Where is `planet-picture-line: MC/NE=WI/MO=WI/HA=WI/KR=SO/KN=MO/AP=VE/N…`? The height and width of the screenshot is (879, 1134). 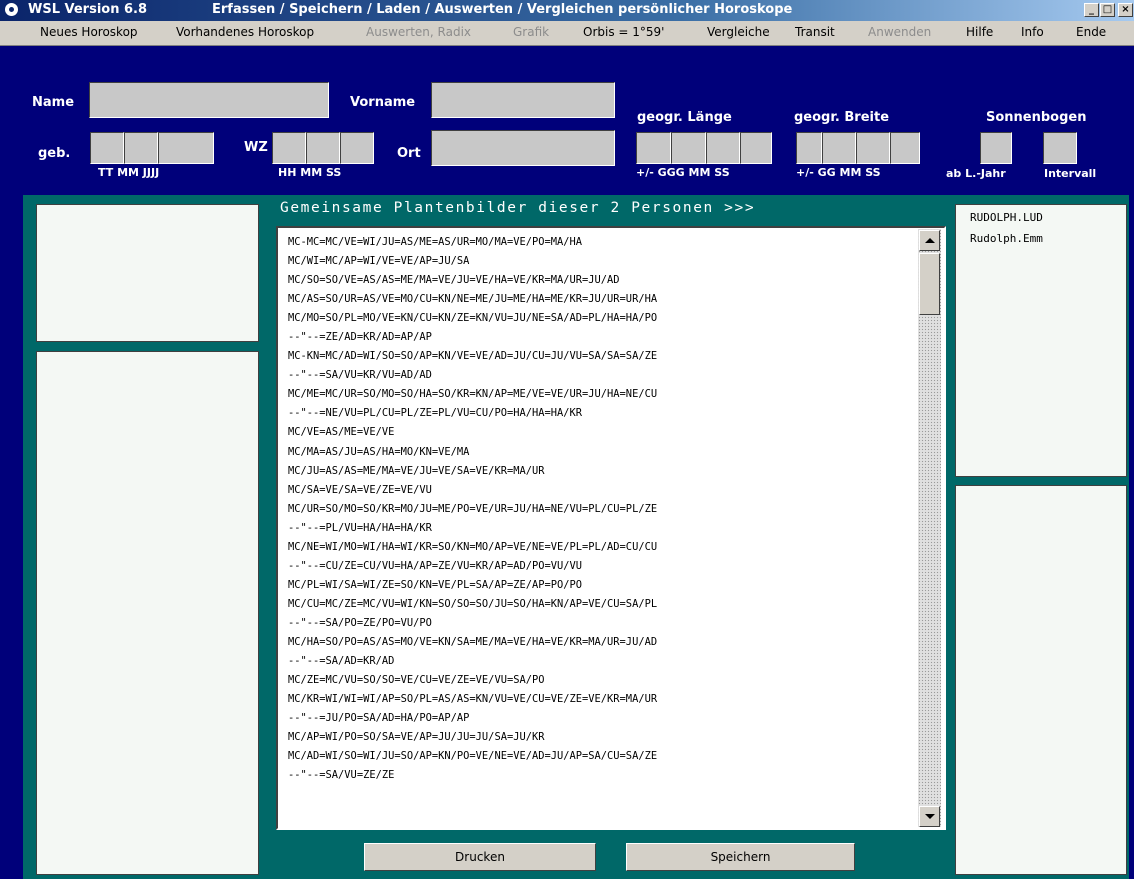
planet-picture-line: MC/NE=WI/MO=WI/HA=WI/KR=SO/KN=MO/AP=VE/N… is located at coordinates (473, 546).